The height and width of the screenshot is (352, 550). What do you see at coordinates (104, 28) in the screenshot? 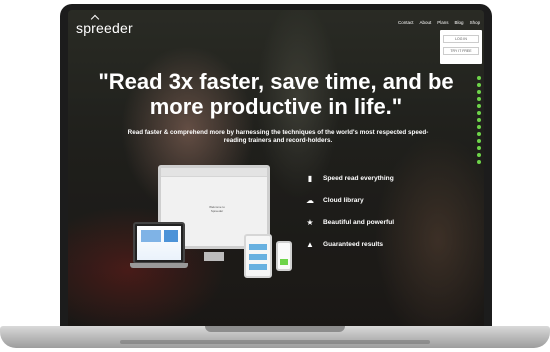
I see `spreeder-logo: spreeder` at bounding box center [104, 28].